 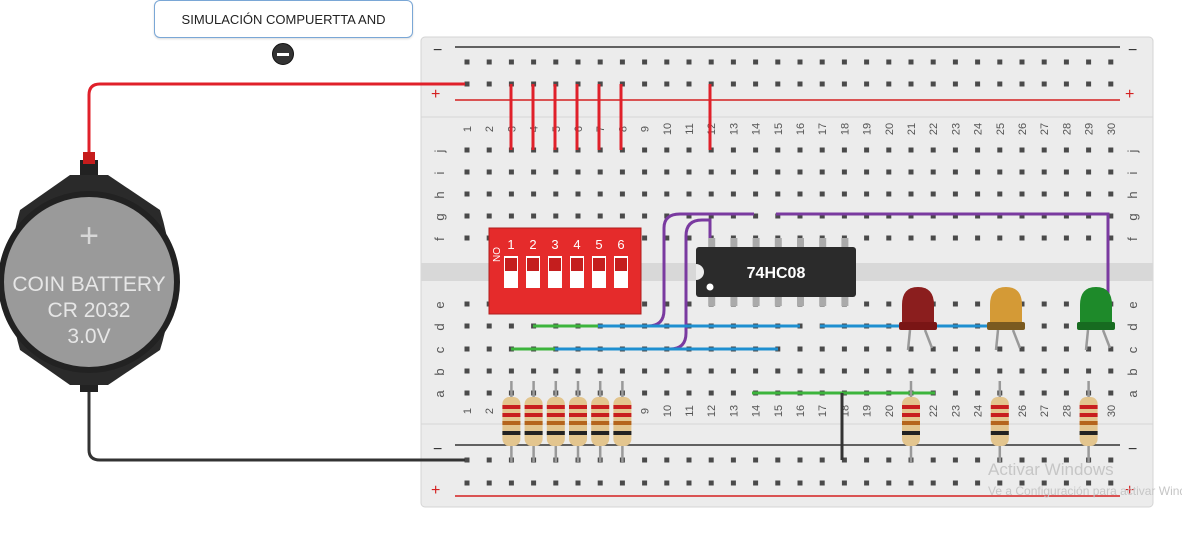 What do you see at coordinates (283, 54) in the screenshot?
I see `remove-note-icon` at bounding box center [283, 54].